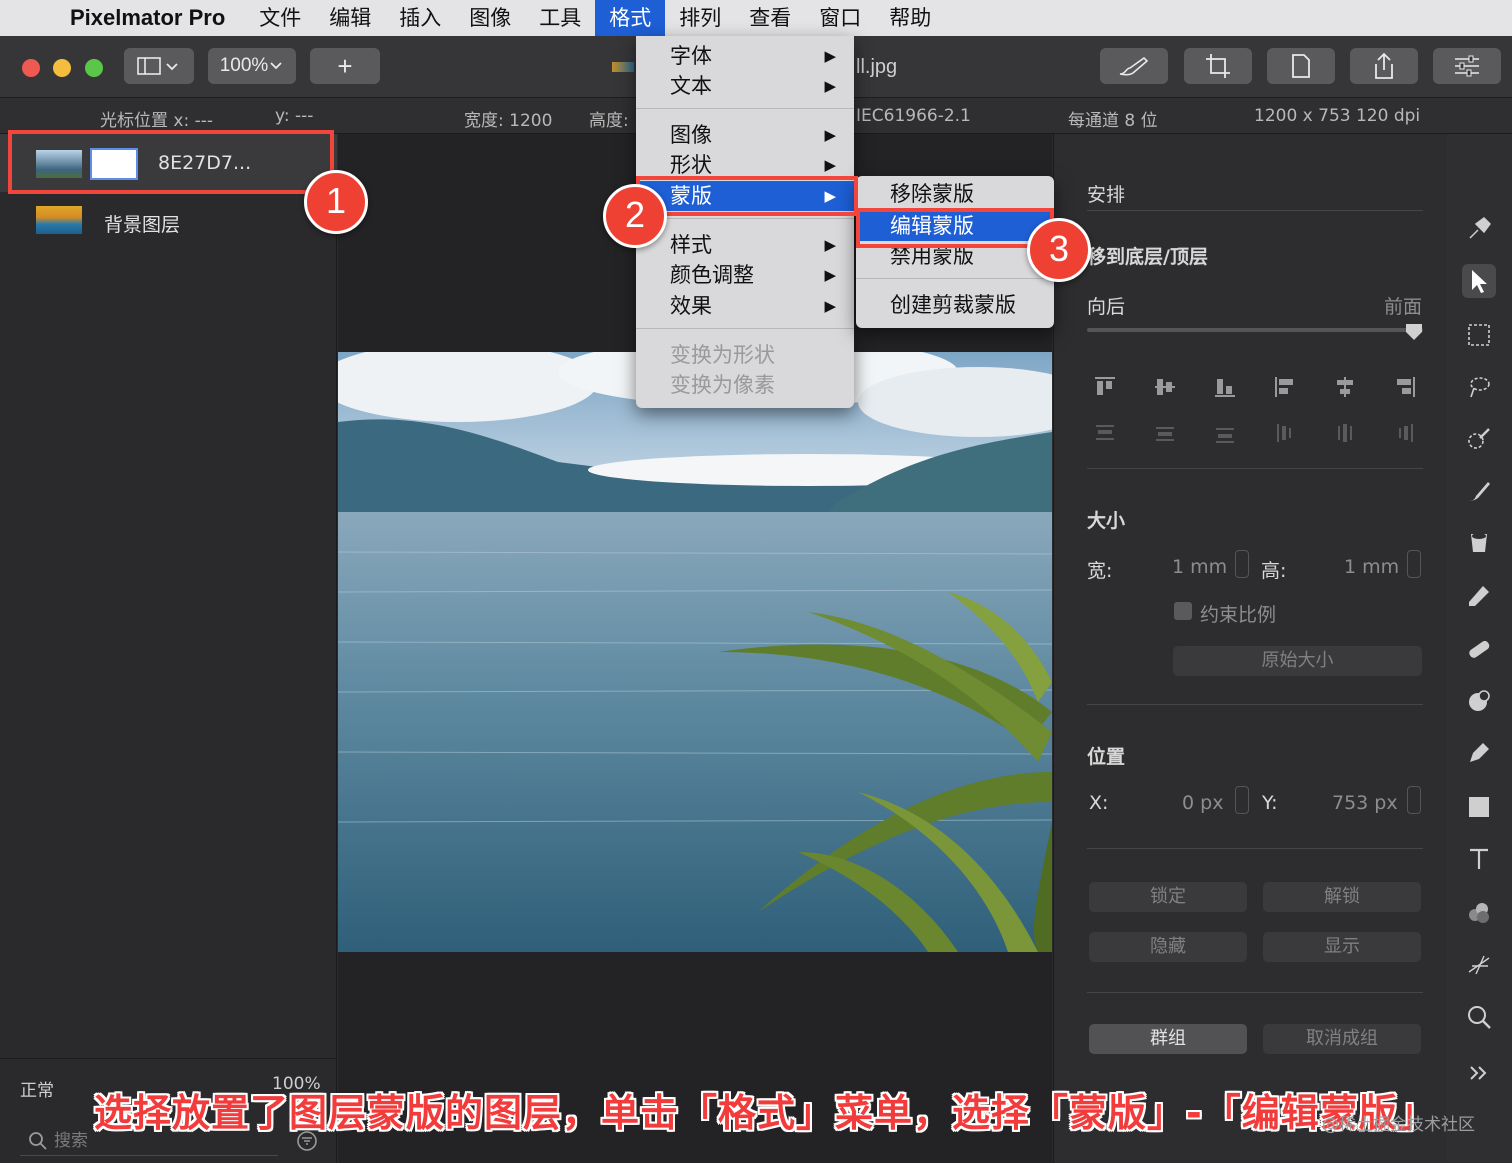 The image size is (1512, 1163). What do you see at coordinates (280, 18) in the screenshot?
I see `menu-file: 文件` at bounding box center [280, 18].